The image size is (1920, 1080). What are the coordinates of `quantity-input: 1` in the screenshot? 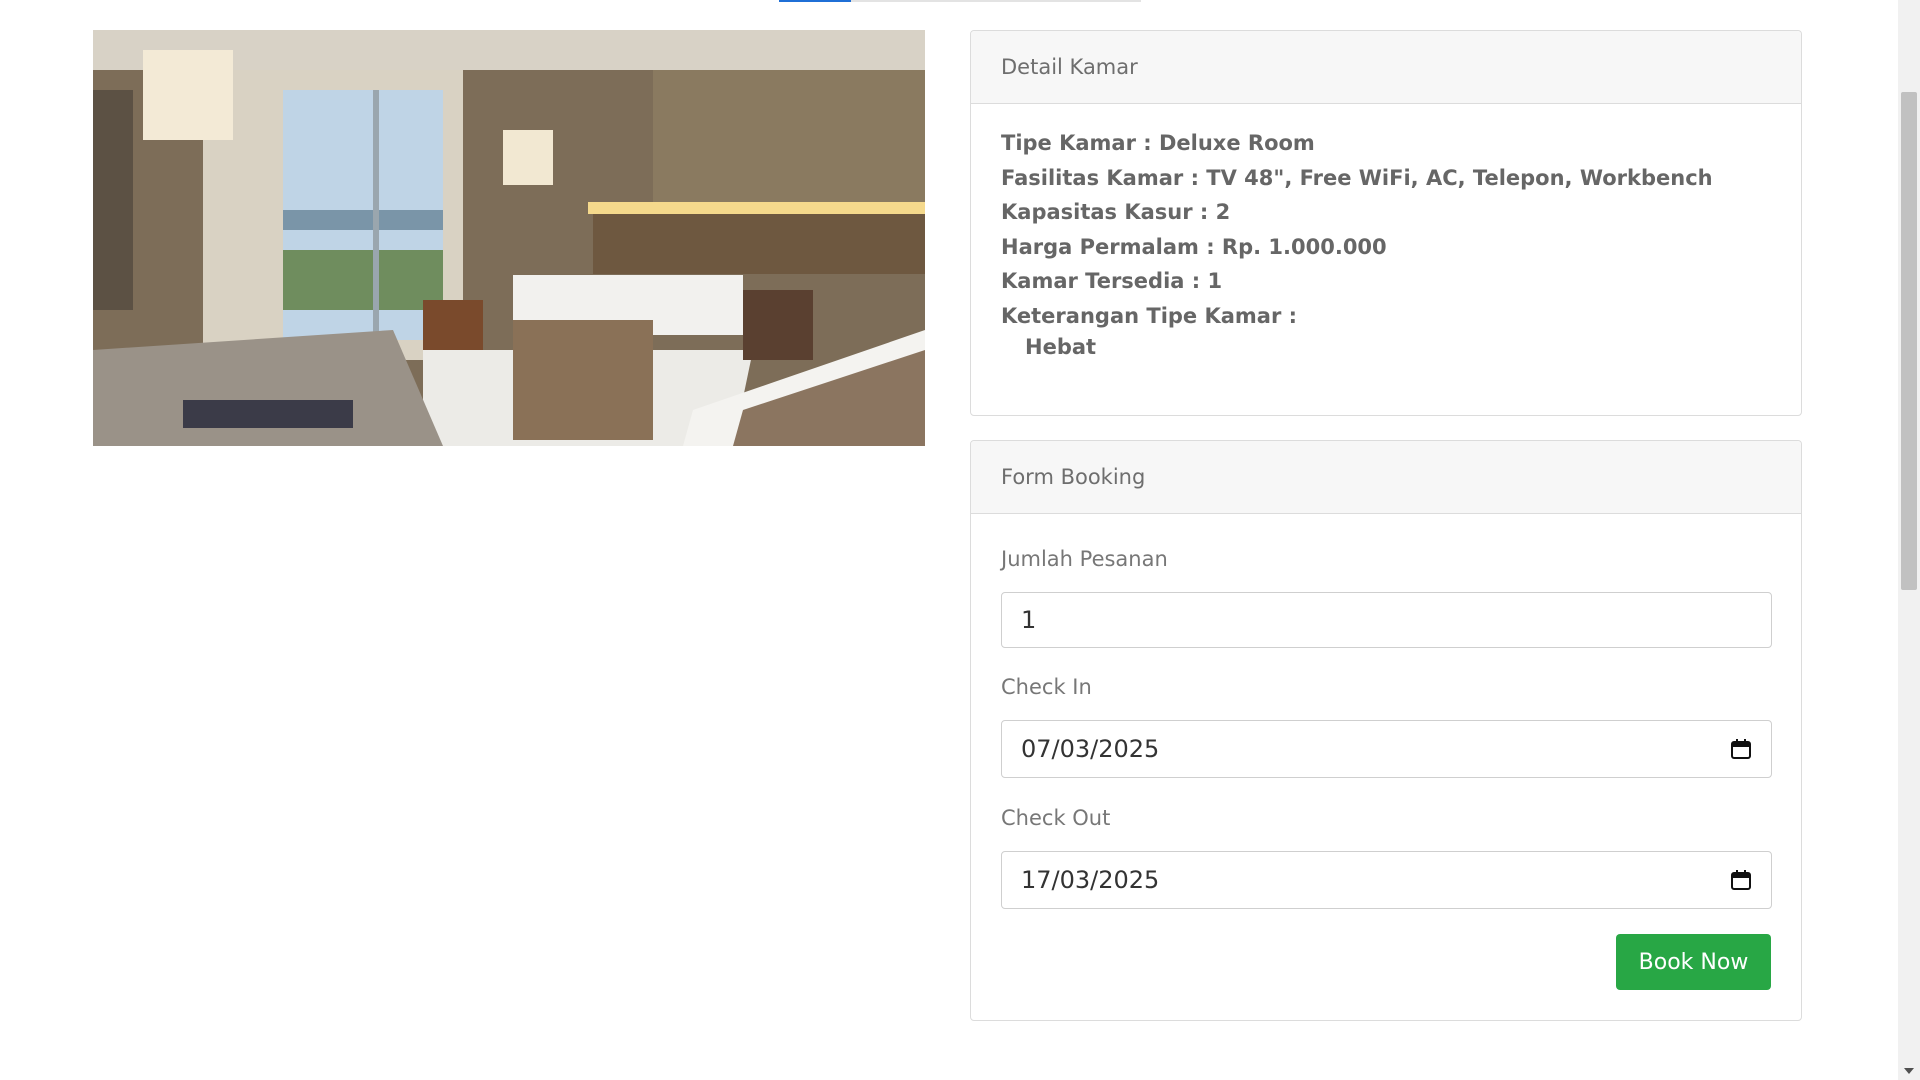 It's located at (1386, 620).